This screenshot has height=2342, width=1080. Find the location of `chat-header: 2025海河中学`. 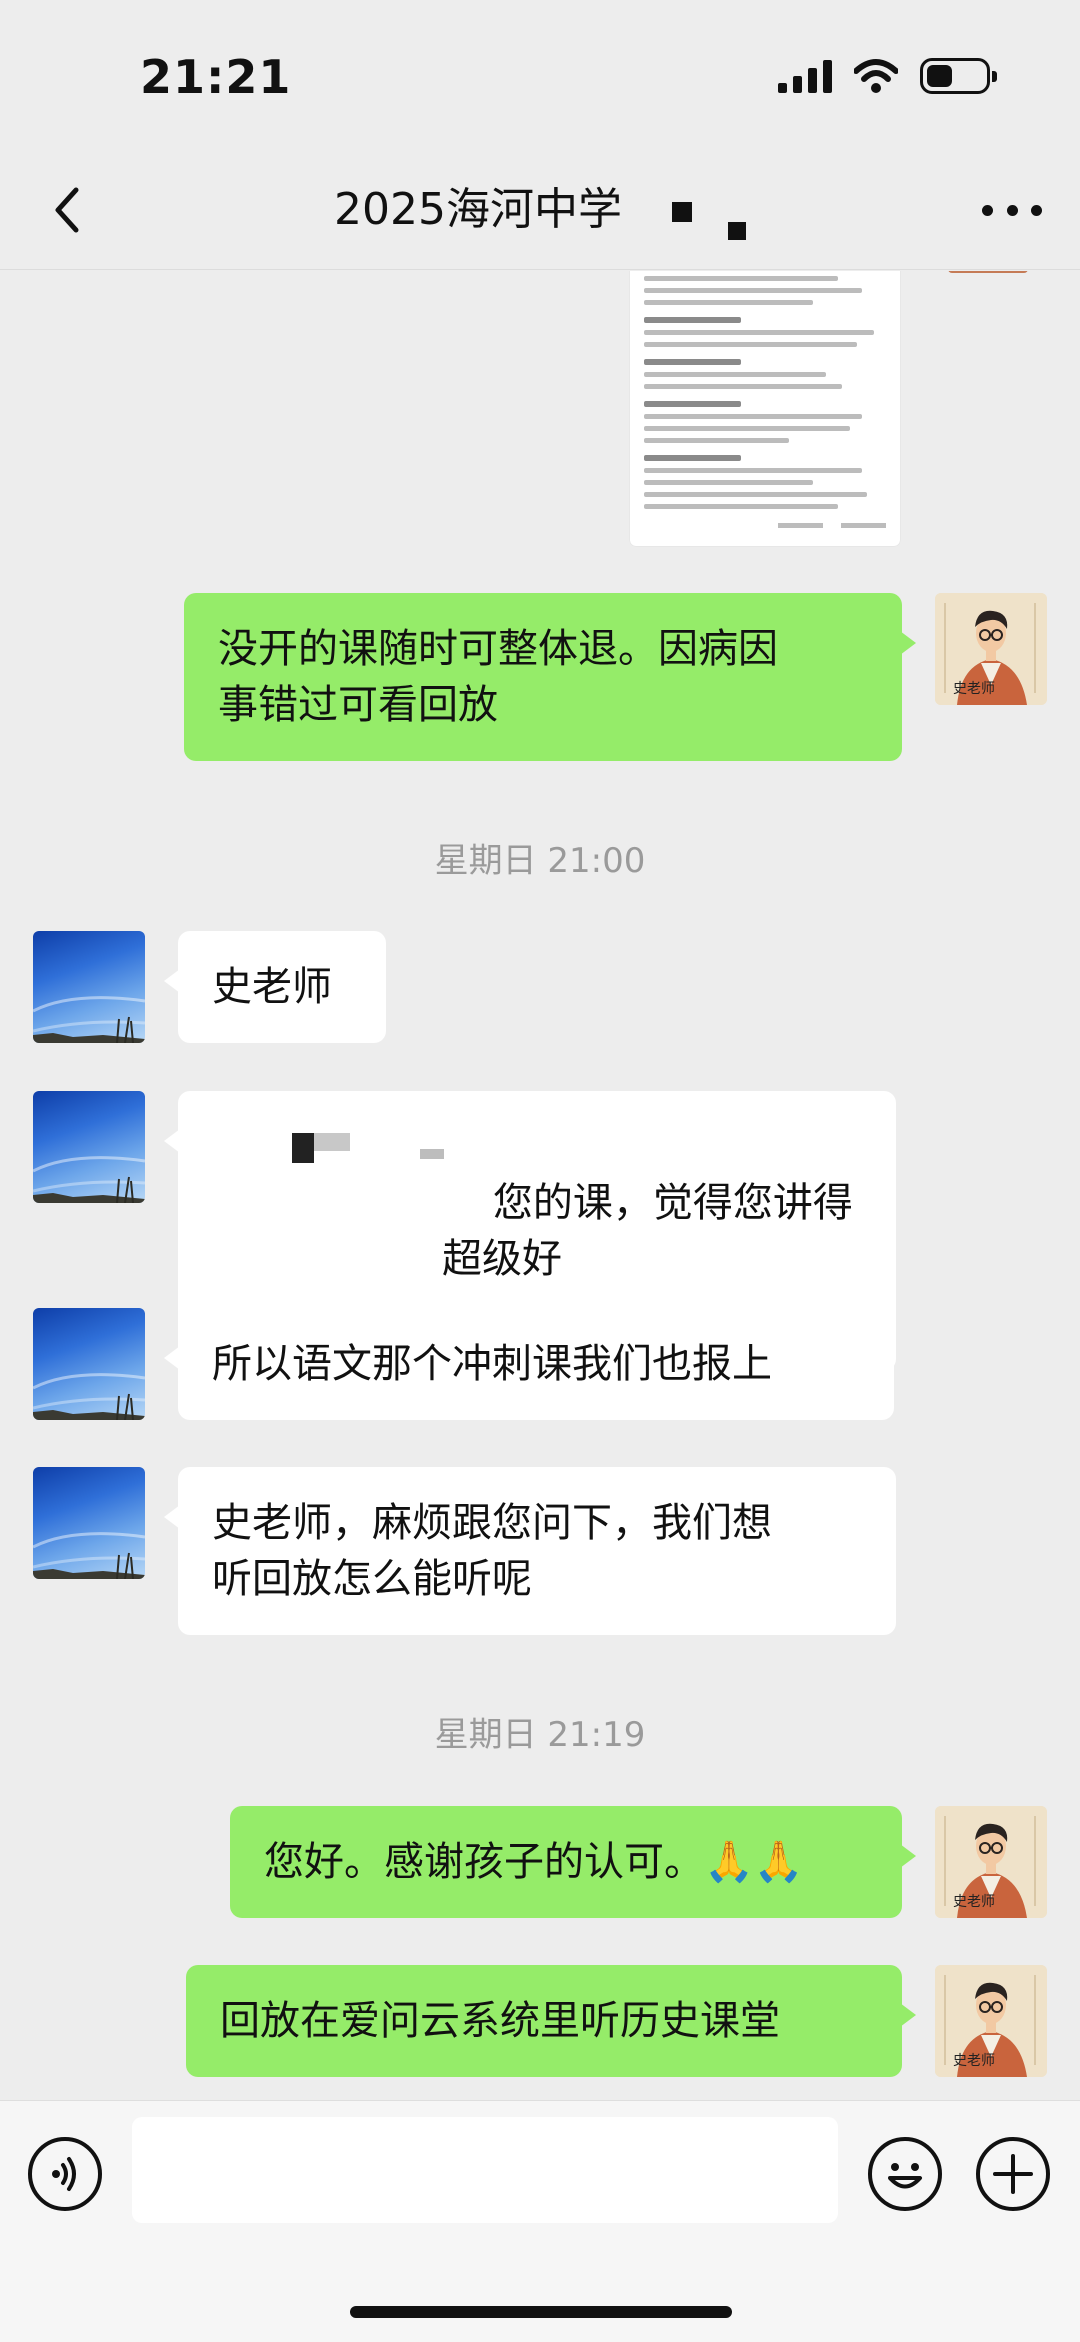

chat-header: 2025海河中学 is located at coordinates (540, 210).